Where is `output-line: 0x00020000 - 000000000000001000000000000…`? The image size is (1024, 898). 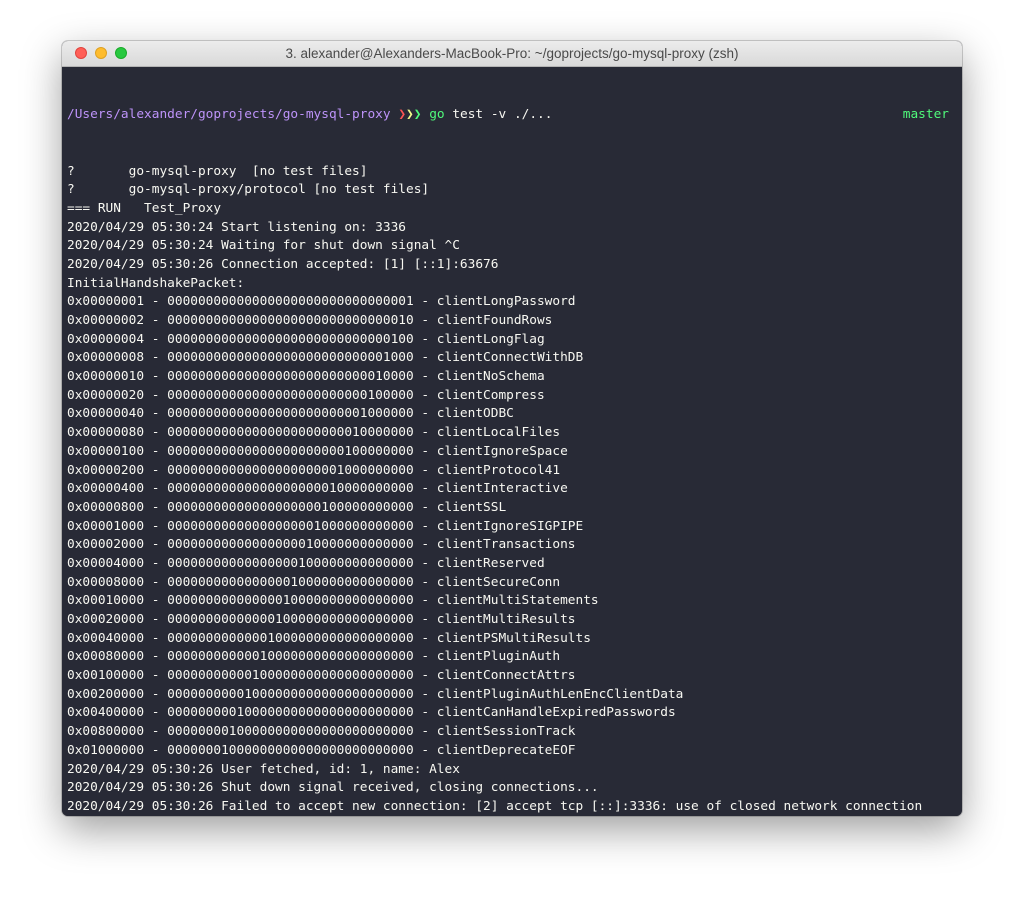 output-line: 0x00020000 - 000000000000001000000000000… is located at coordinates (321, 619).